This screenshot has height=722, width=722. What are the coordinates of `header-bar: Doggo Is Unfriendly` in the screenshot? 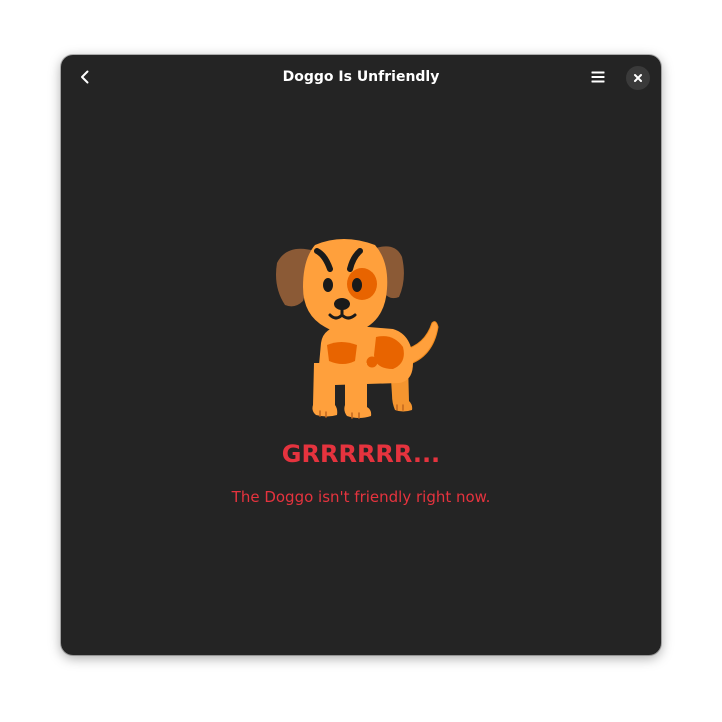 It's located at (361, 78).